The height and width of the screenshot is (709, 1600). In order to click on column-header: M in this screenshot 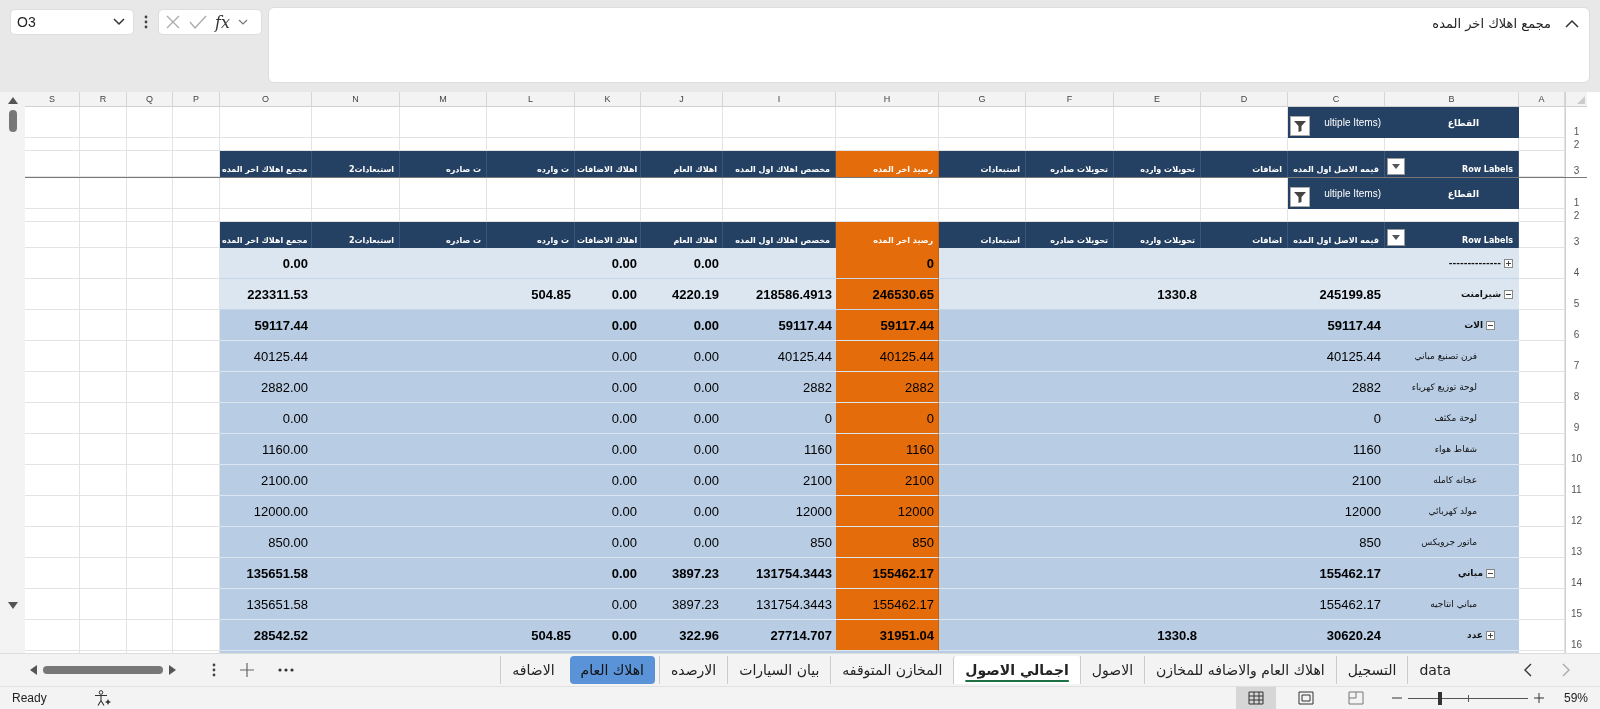, I will do `click(443, 99)`.